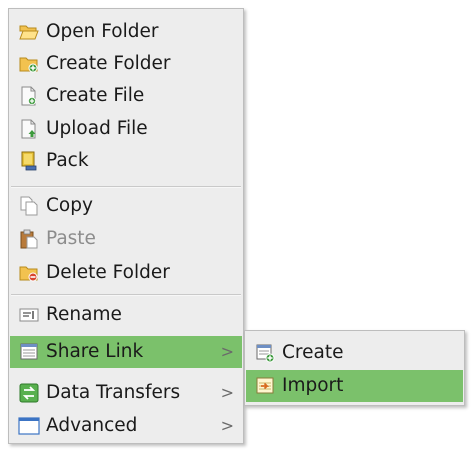 This screenshot has height=450, width=473. Describe the element at coordinates (126, 161) in the screenshot. I see `menu-item-pack: Pack` at that location.